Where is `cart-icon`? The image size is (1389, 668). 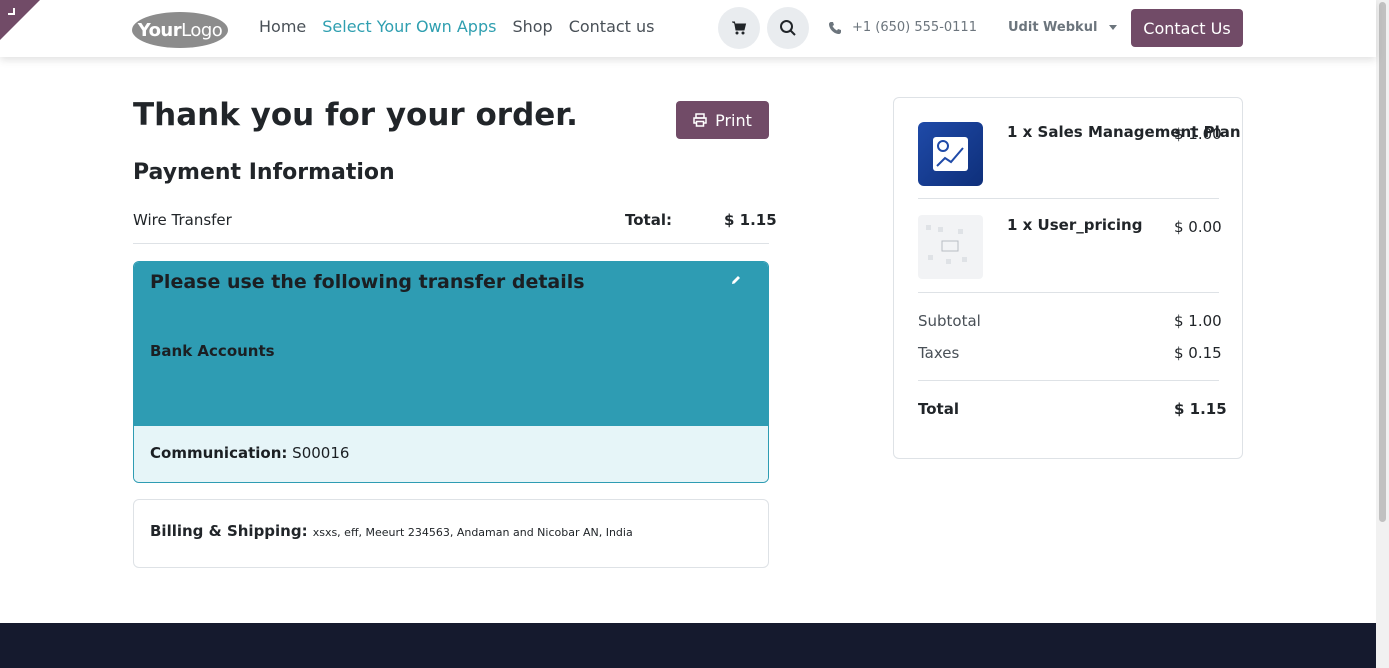
cart-icon is located at coordinates (739, 28).